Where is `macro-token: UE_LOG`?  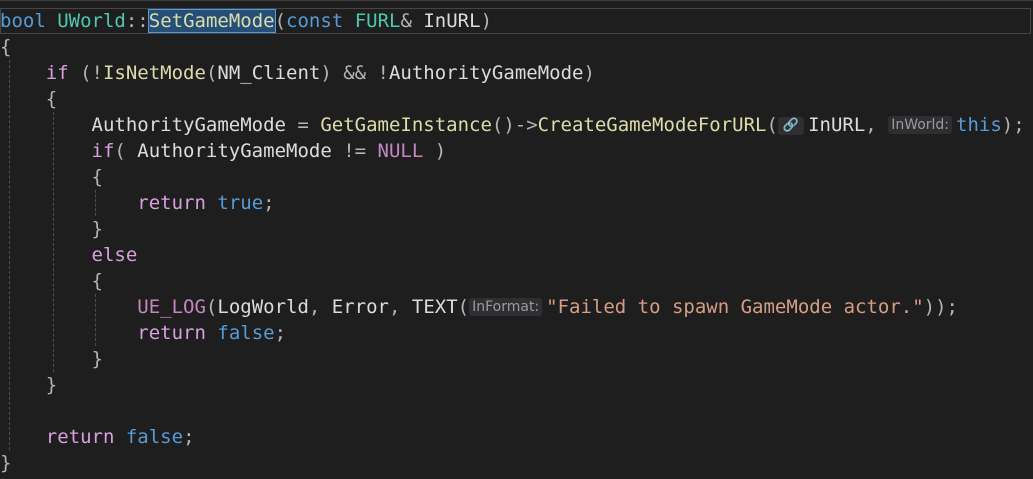
macro-token: UE_LOG is located at coordinates (171, 307).